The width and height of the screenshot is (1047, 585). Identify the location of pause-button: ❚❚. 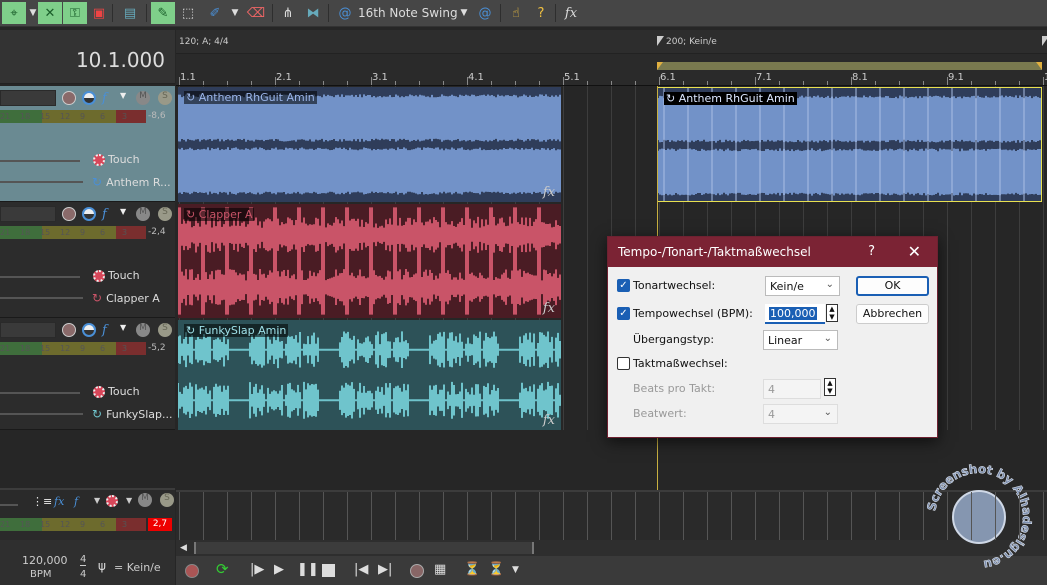
(308, 569).